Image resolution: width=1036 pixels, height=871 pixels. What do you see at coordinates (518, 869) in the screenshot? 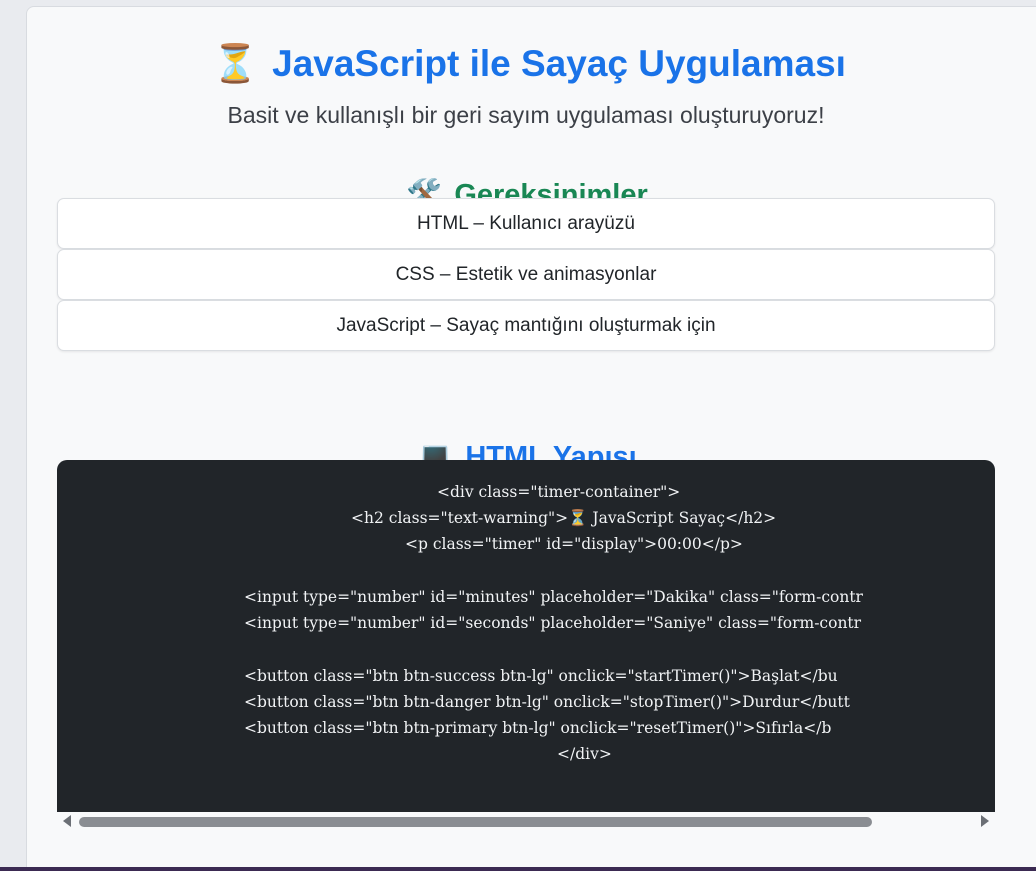
I see `window-bottom-edge` at bounding box center [518, 869].